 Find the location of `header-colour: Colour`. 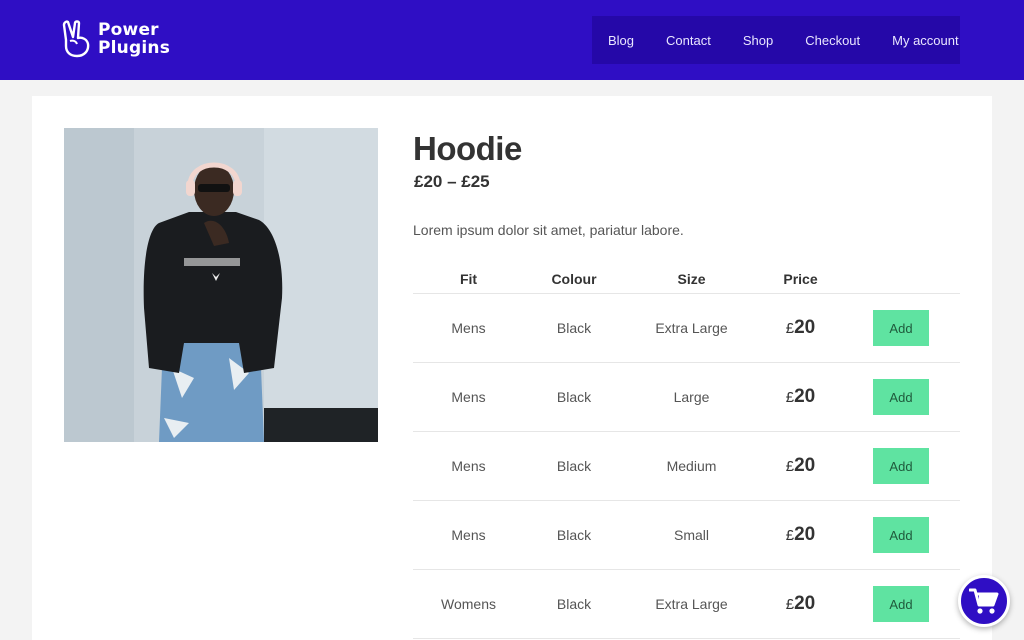

header-colour: Colour is located at coordinates (574, 279).